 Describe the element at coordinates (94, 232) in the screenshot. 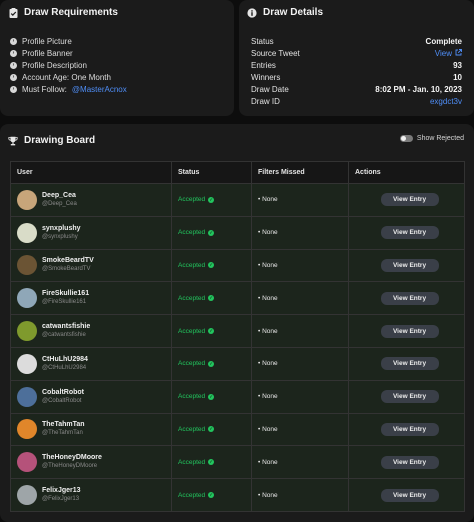

I see `user-info: synxplushy @synxplushy` at that location.